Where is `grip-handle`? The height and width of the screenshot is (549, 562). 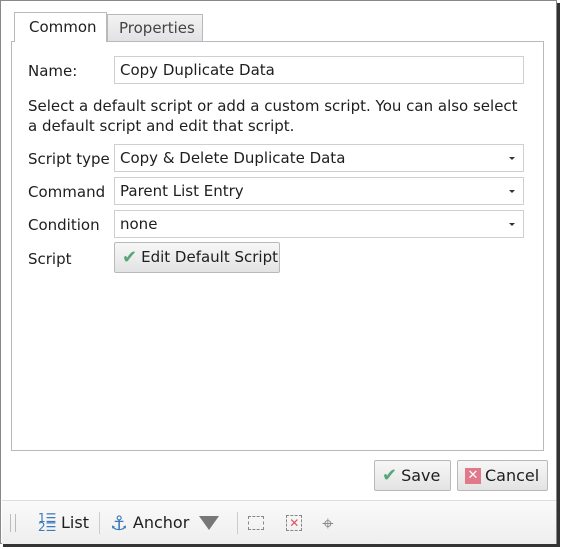
grip-handle is located at coordinates (13, 522).